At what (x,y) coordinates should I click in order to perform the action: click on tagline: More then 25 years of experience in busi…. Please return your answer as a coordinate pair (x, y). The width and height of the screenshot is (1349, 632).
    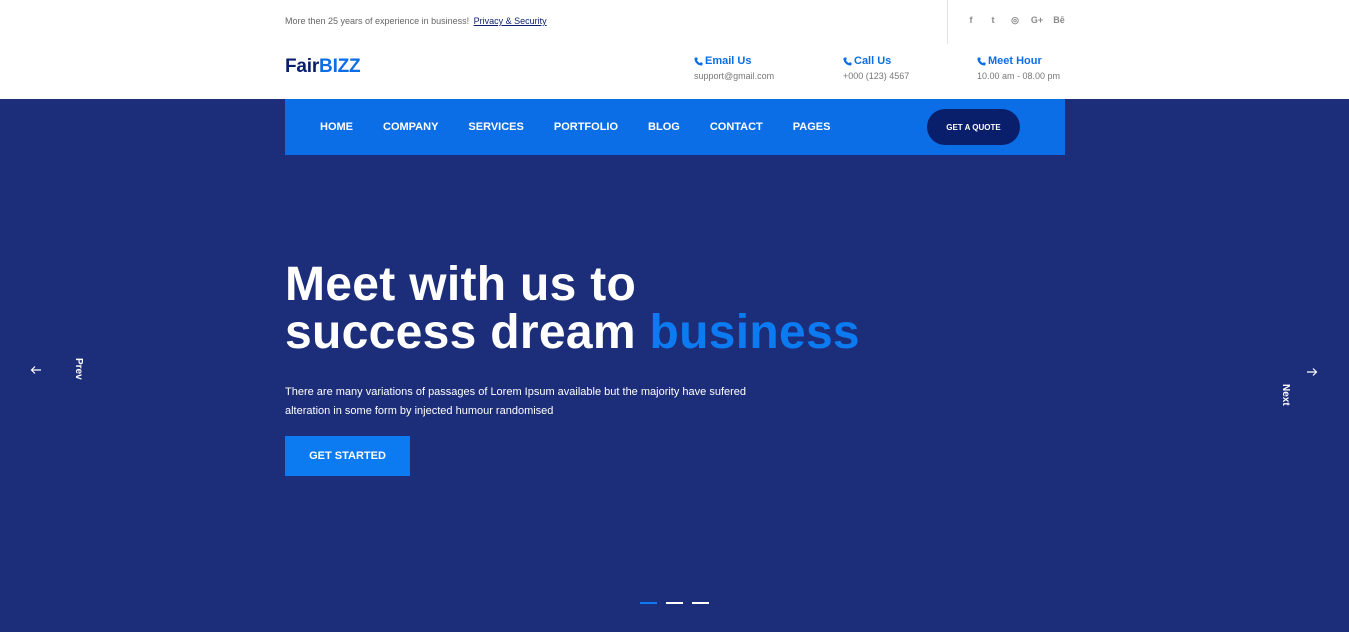
    Looking at the image, I should click on (416, 21).